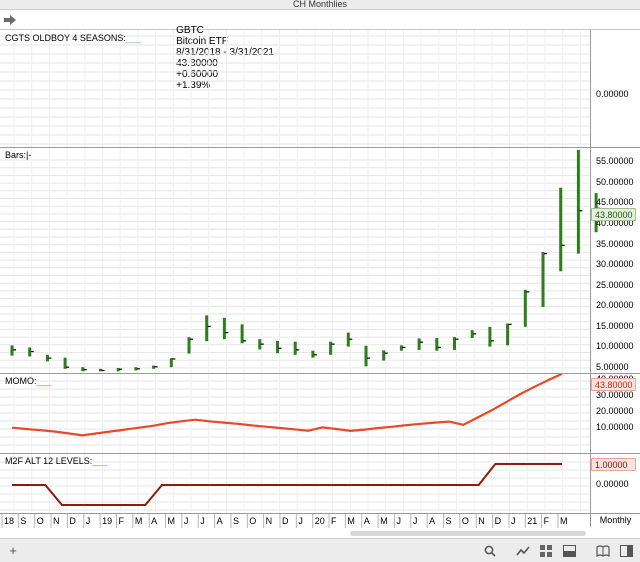 This screenshot has width=640, height=562. I want to click on price-tick-label: 35.00000, so click(615, 243).